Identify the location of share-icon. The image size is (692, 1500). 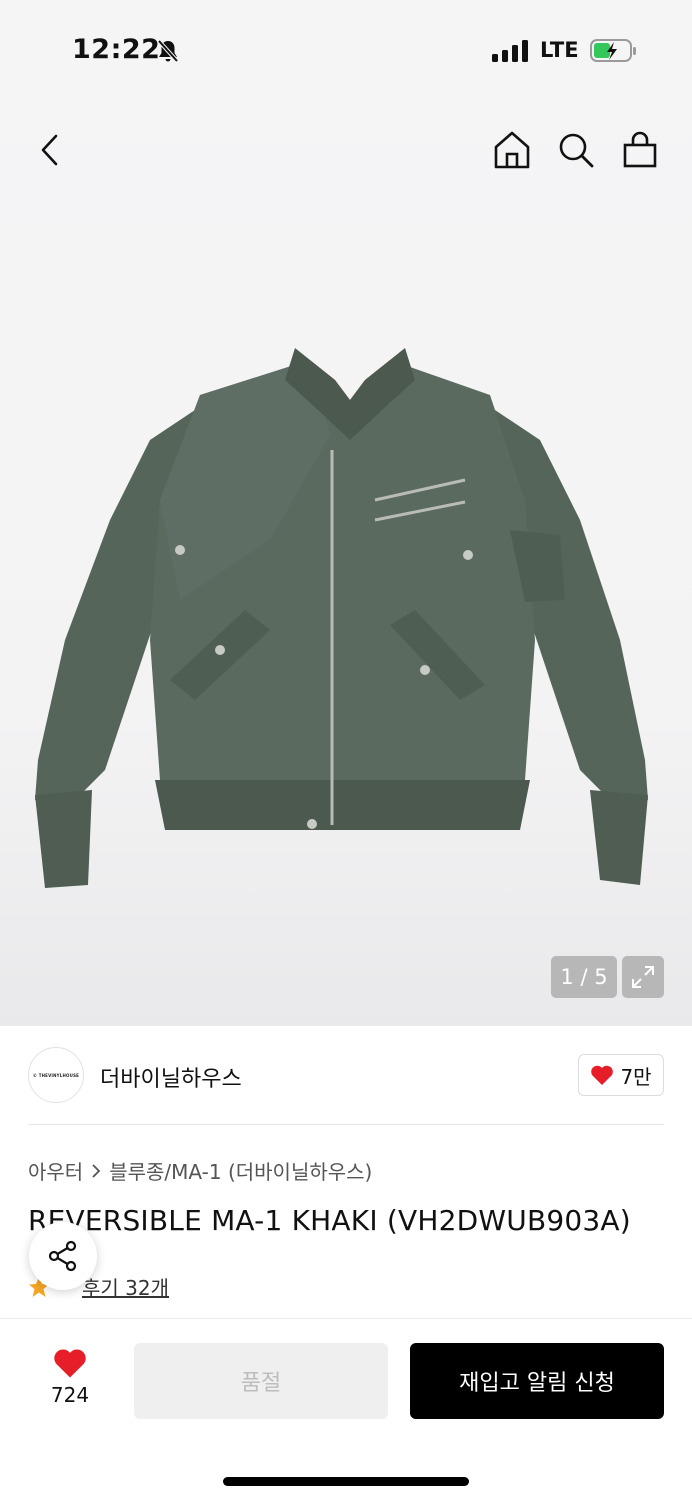
(62, 1256).